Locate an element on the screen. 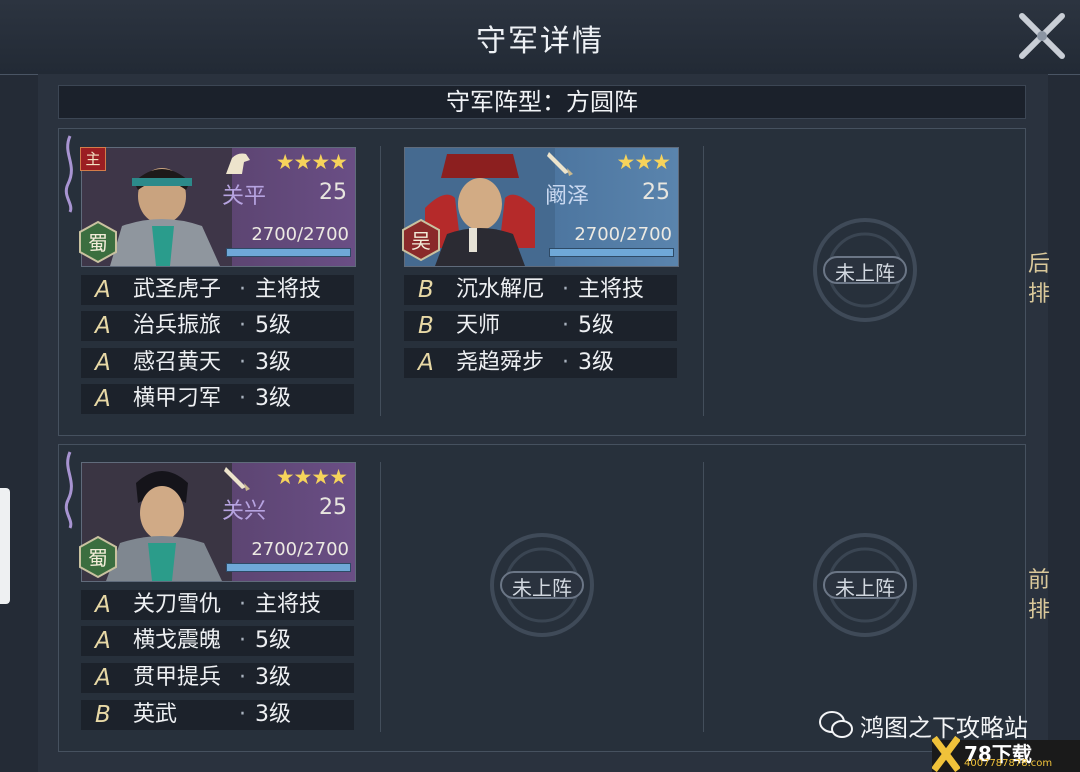 The width and height of the screenshot is (1080, 772). general-card-guanxing: ★★★★ 关兴 25 2700/2700 is located at coordinates (218, 522).